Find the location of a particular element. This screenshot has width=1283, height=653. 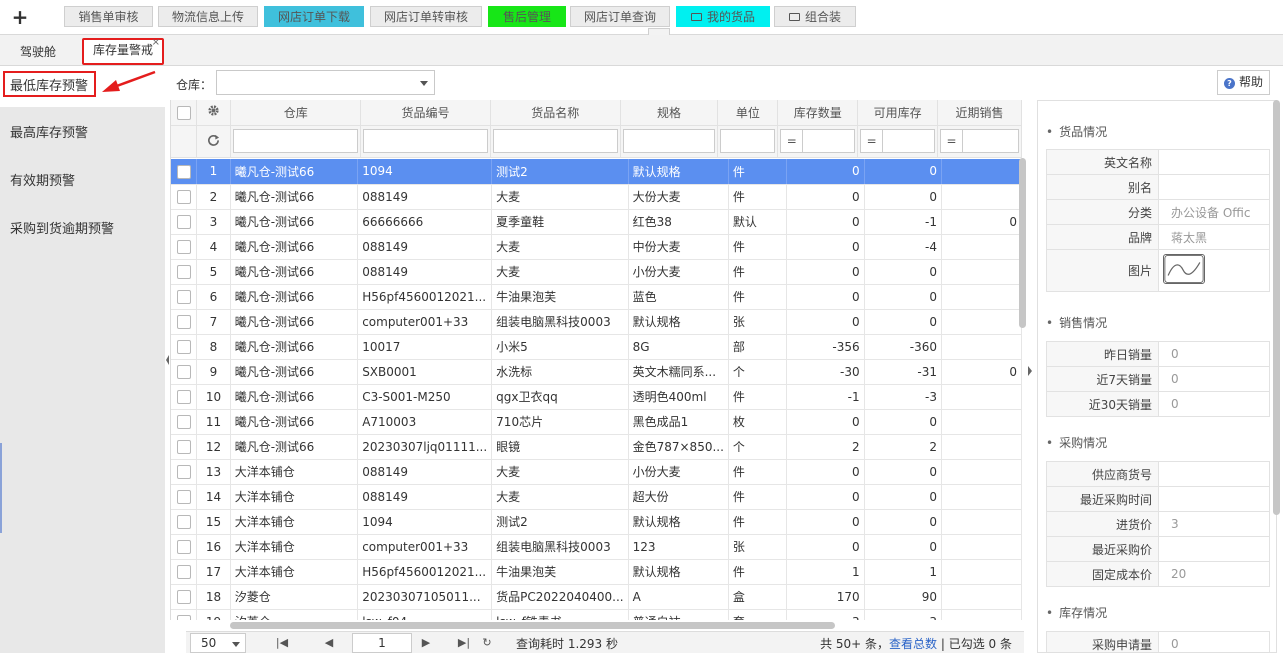

filter-cell: = is located at coordinates (898, 141).